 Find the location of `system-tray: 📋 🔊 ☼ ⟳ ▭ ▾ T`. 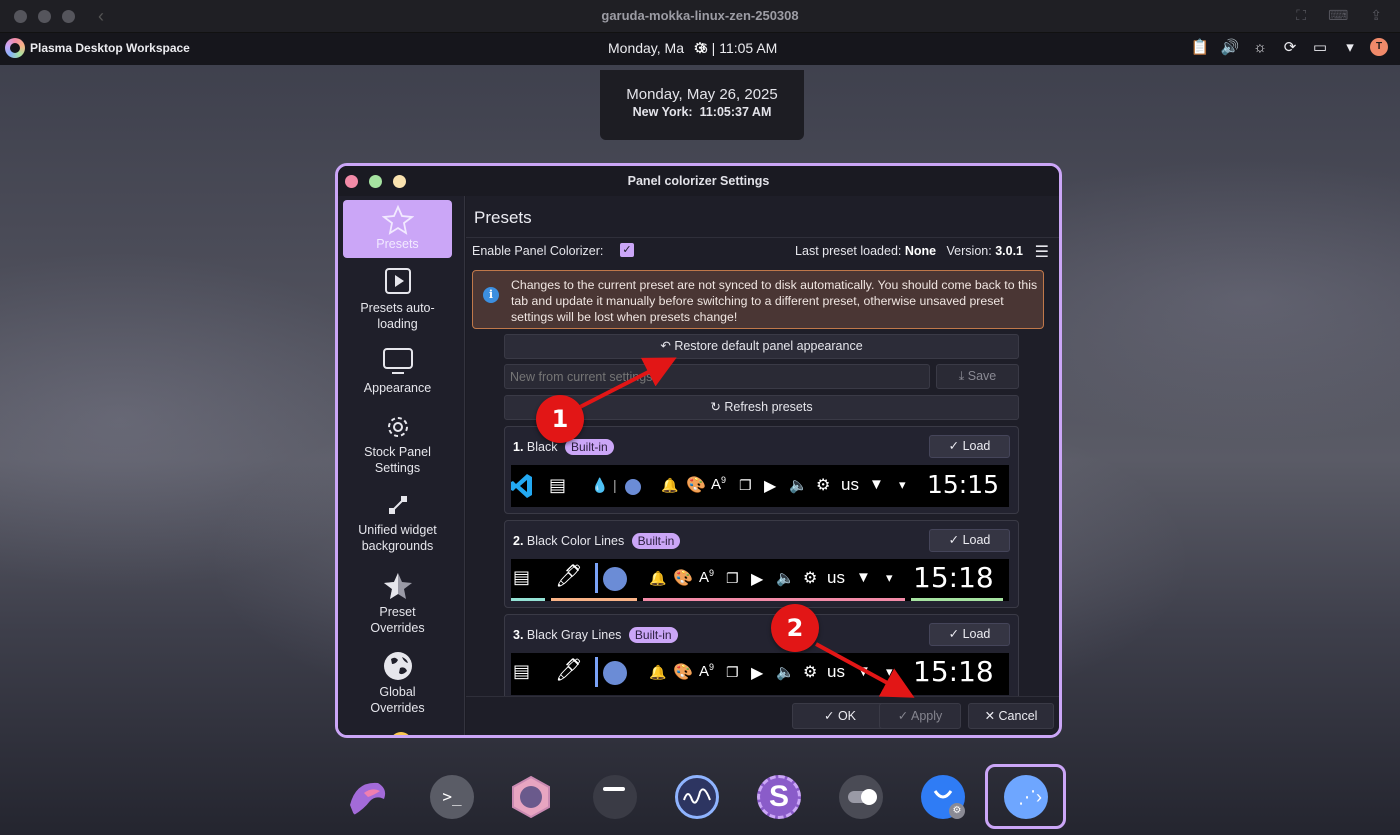

system-tray: 📋 🔊 ☼ ⟳ ▭ ▾ T is located at coordinates (1289, 47).